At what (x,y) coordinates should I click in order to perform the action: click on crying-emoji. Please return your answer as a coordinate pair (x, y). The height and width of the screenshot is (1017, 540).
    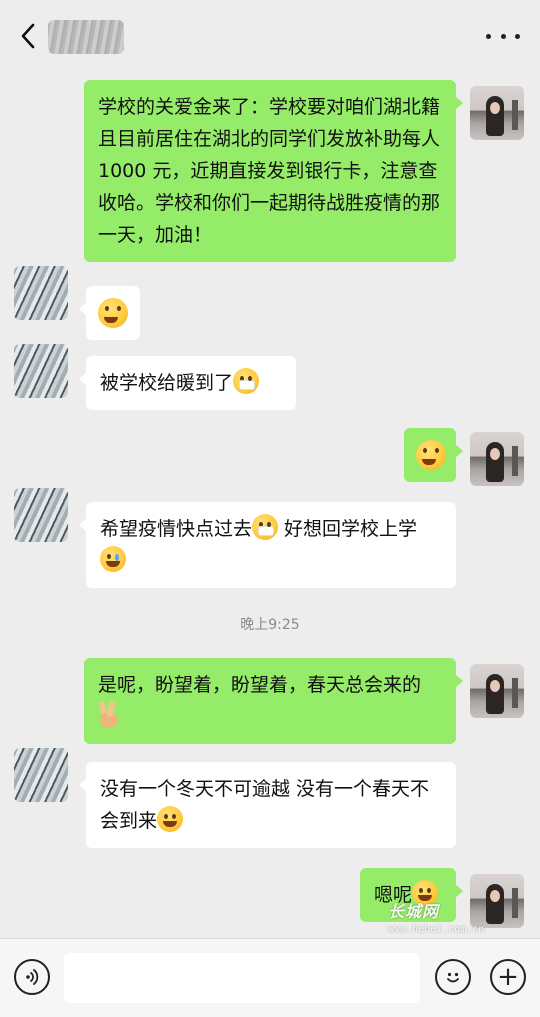
    Looking at the image, I should click on (113, 559).